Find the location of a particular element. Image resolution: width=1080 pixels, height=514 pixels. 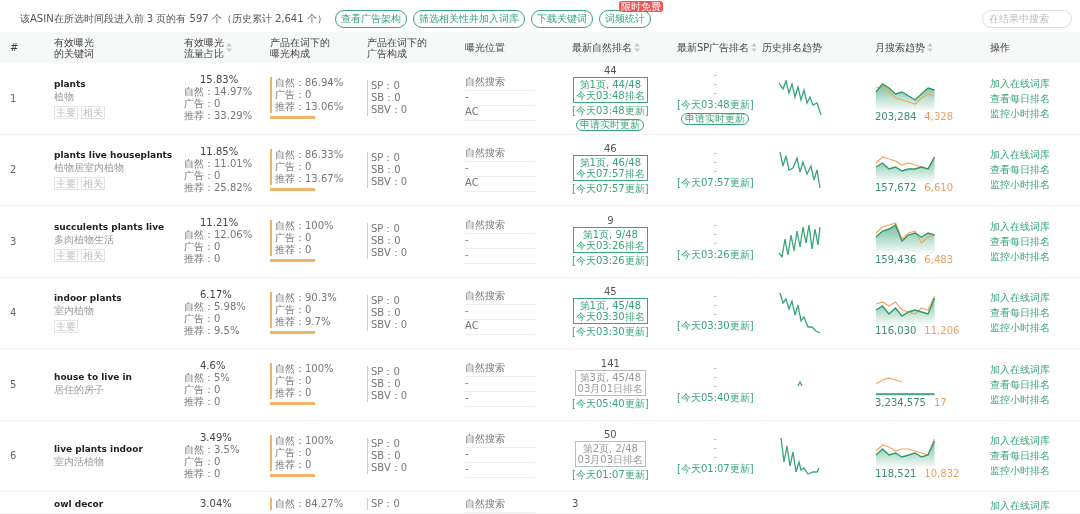

search-secondary-value: 6,483 is located at coordinates (938, 259).